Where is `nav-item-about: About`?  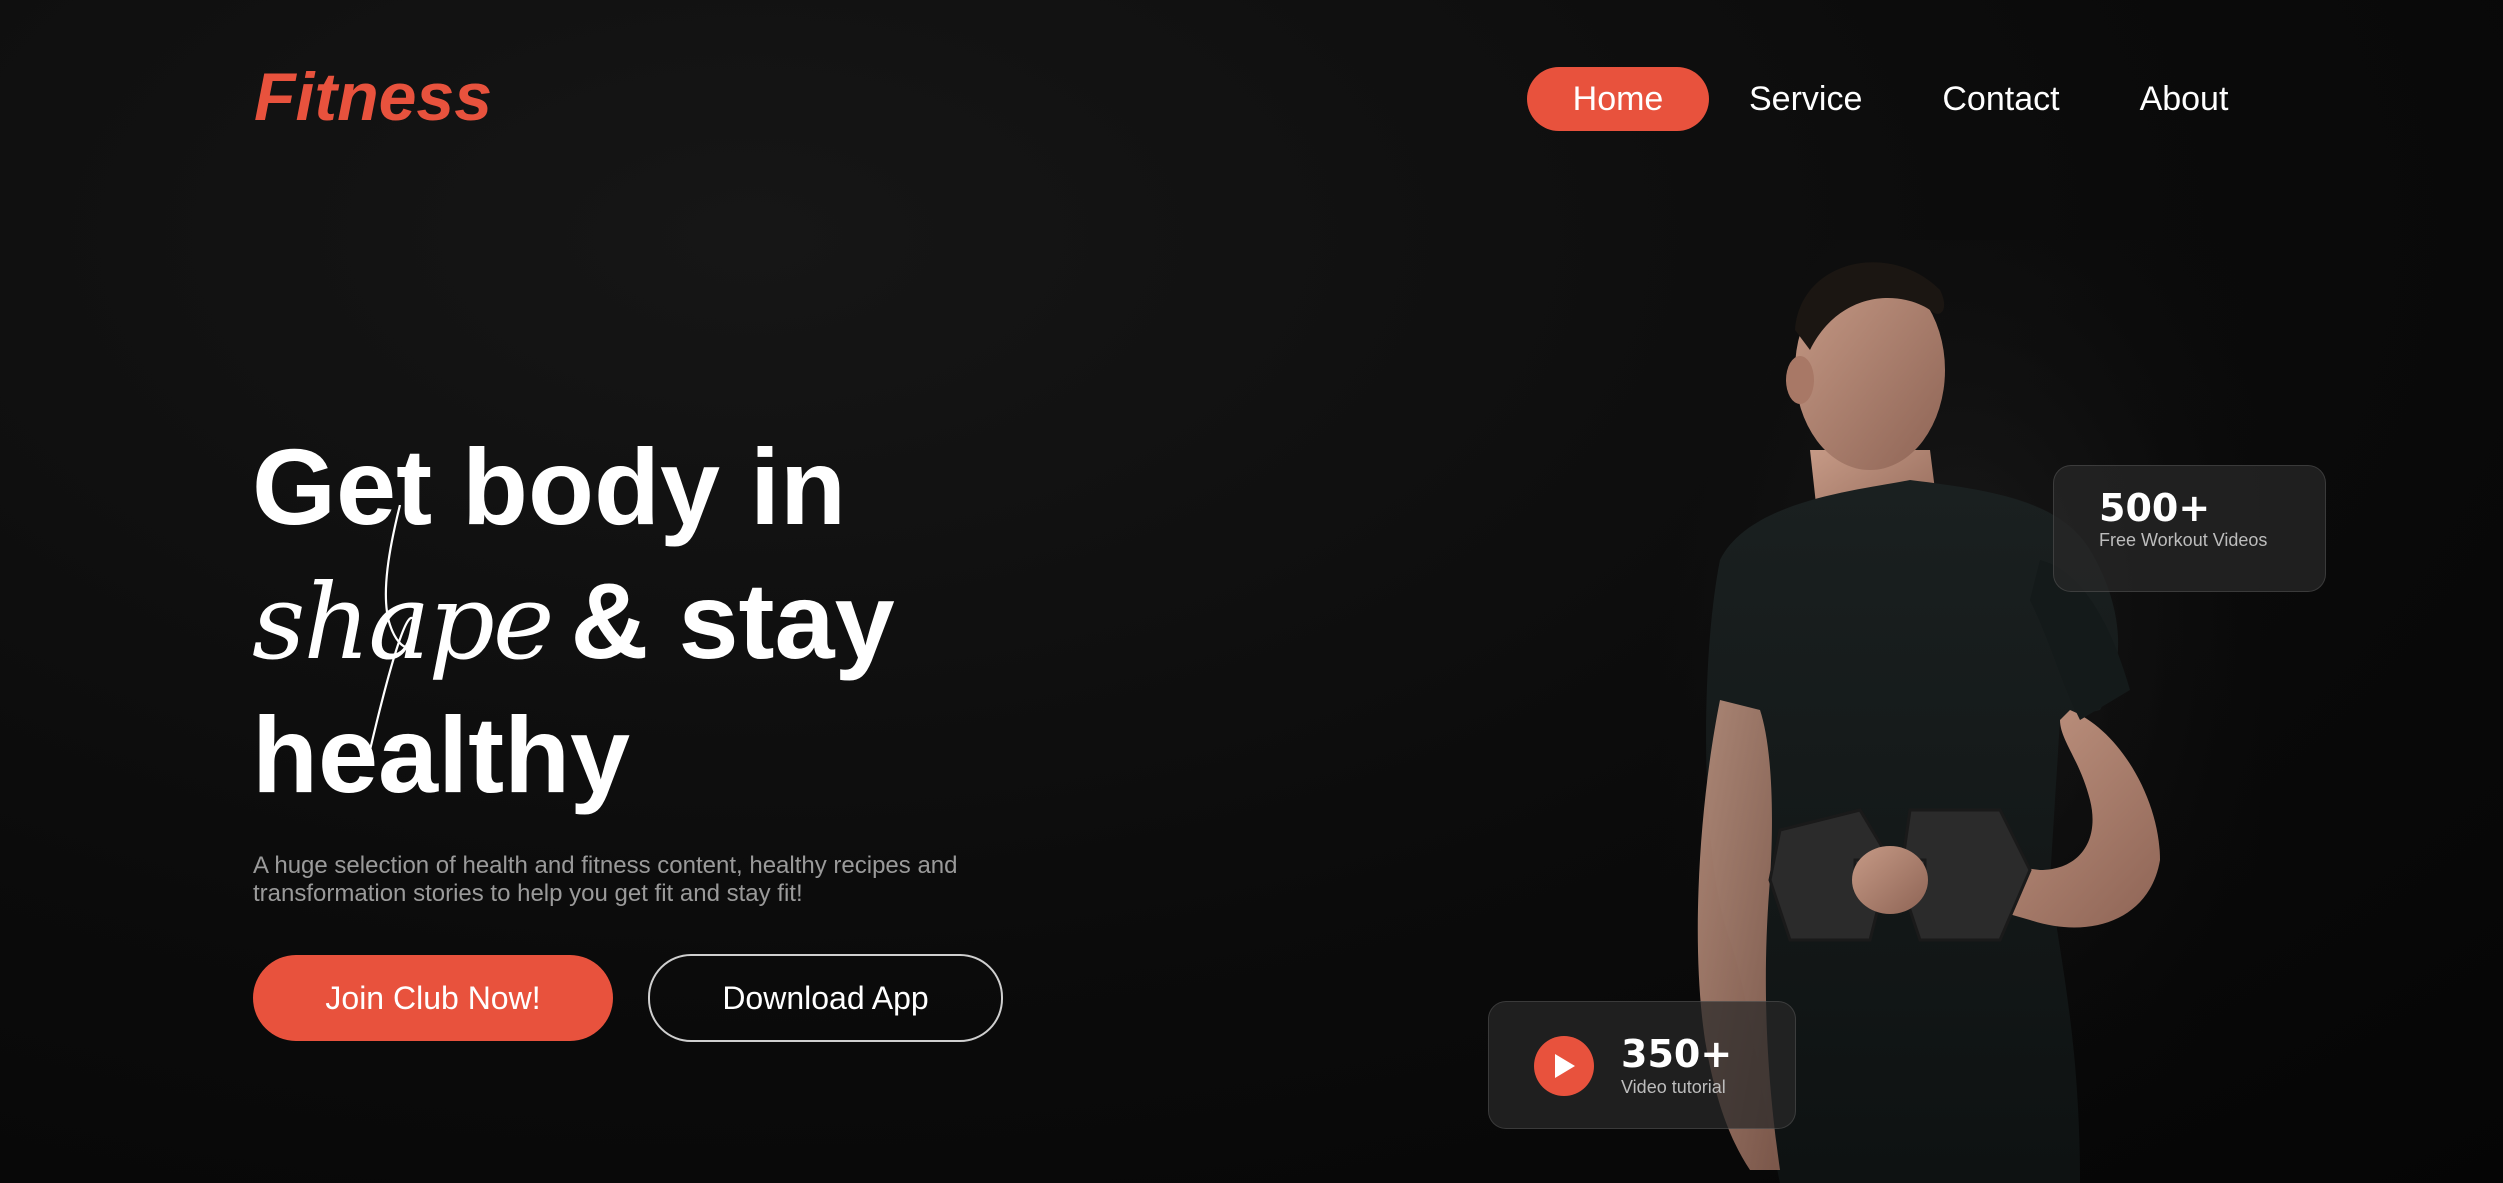
nav-item-about: About is located at coordinates (2184, 99).